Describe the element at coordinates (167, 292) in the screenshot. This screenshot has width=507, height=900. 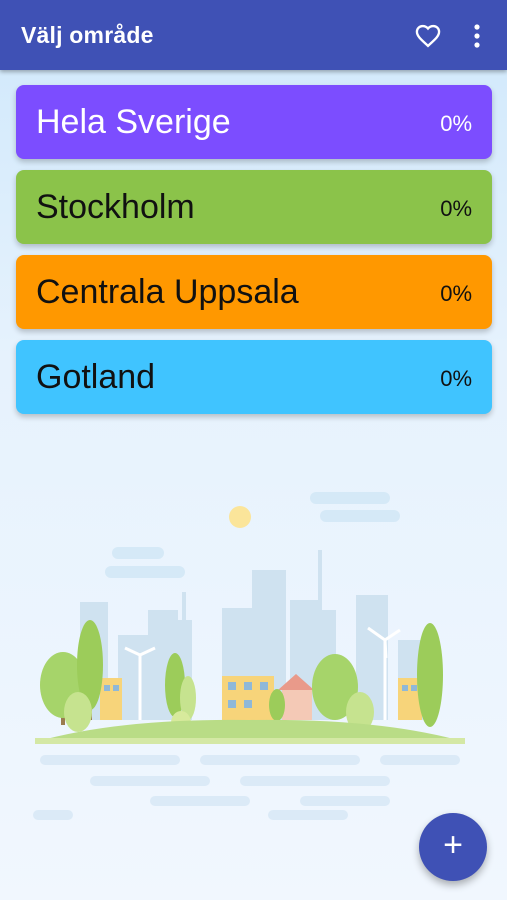
I see `area-name: Centrala Uppsala` at that location.